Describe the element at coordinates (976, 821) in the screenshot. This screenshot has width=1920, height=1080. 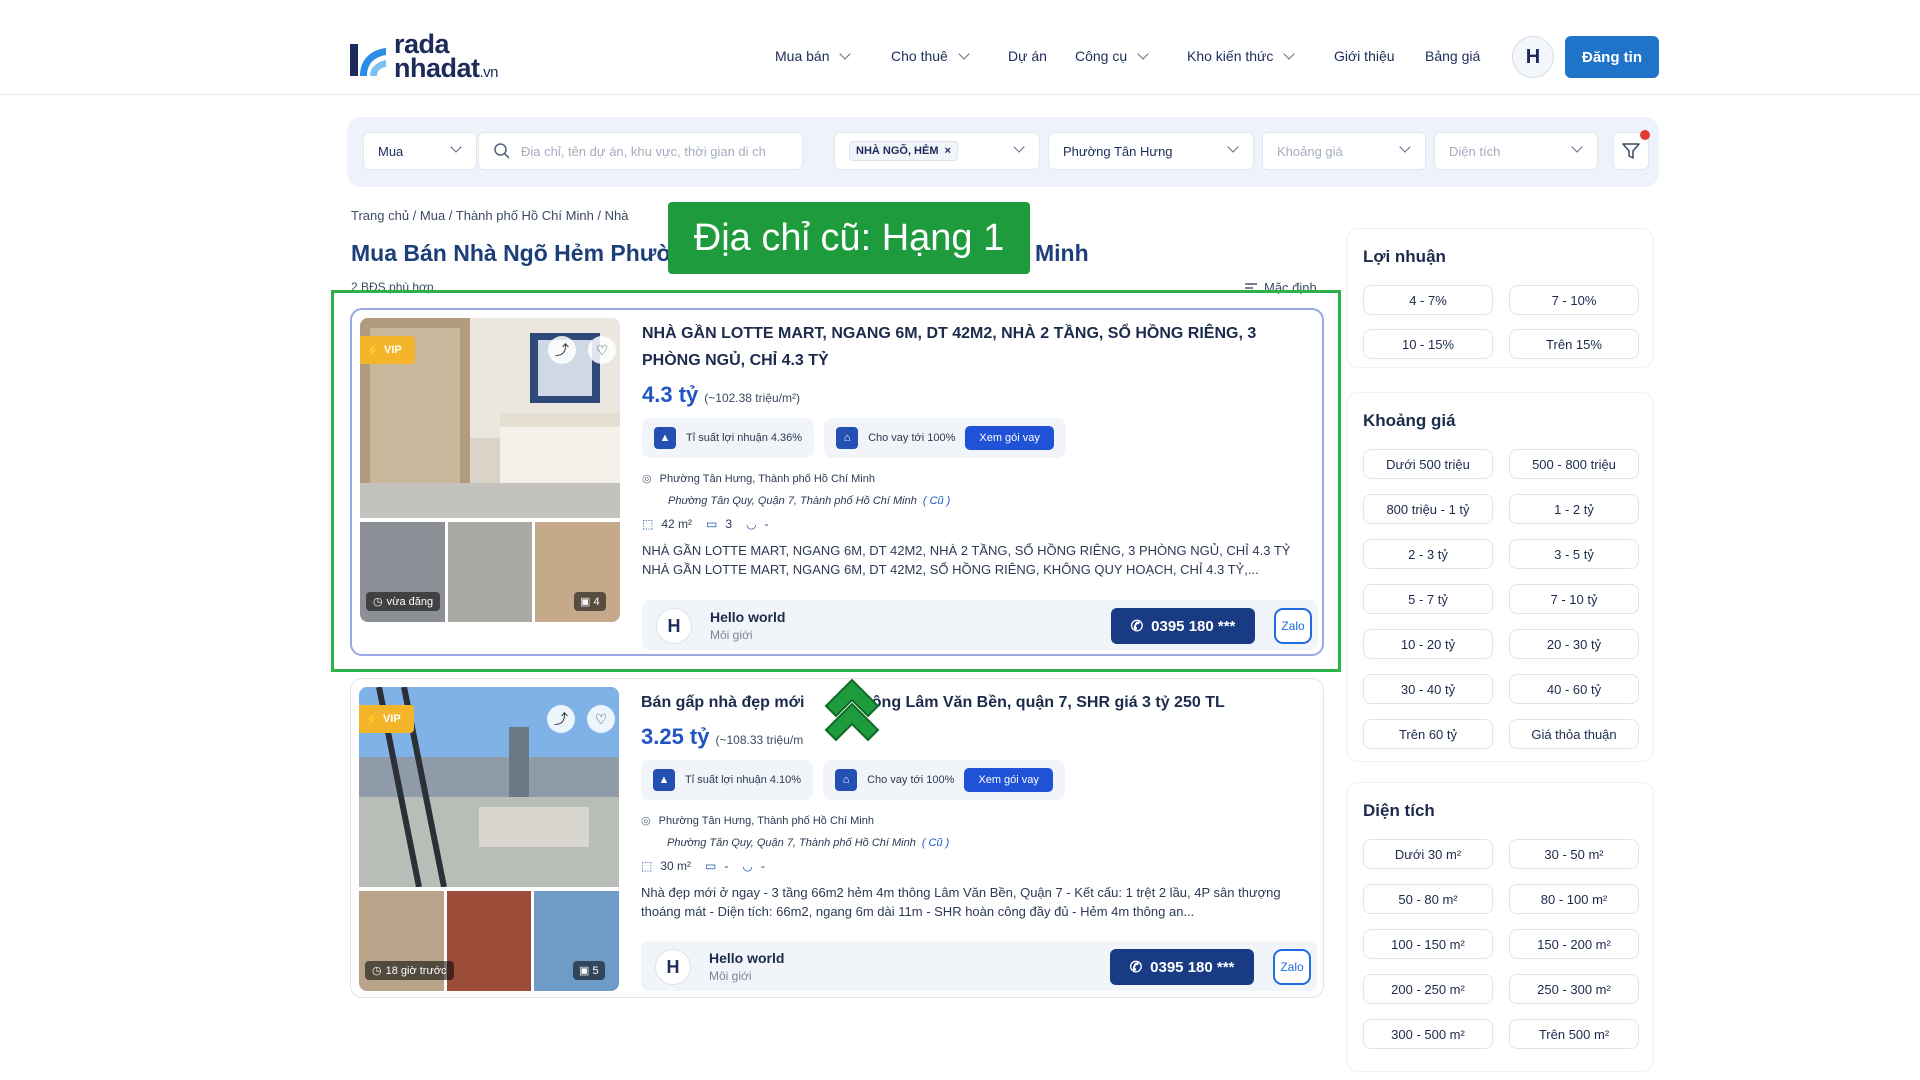
I see `address: ◎ Phường Tân Hưng, Thành phố Hồ Chí Minh` at that location.